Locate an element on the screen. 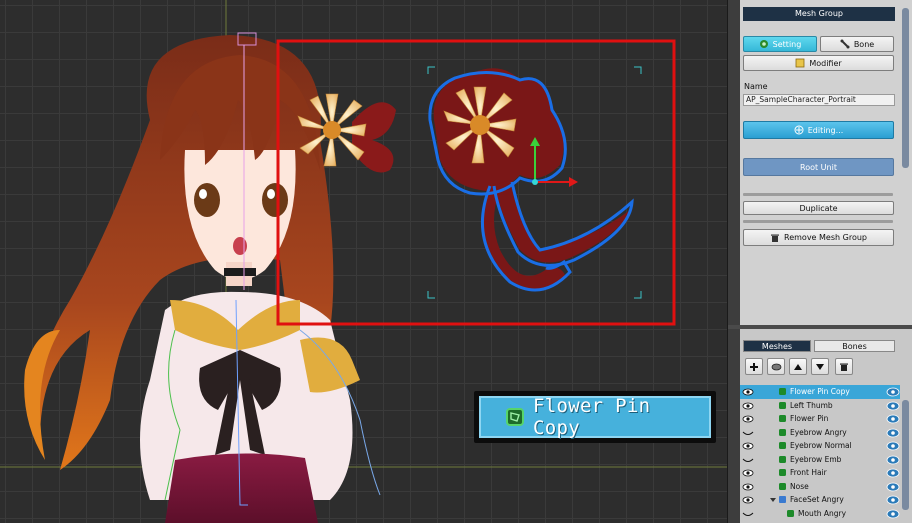 This screenshot has height=523, width=912. list-item-label: Flower Pin Copy is located at coordinates (820, 391).